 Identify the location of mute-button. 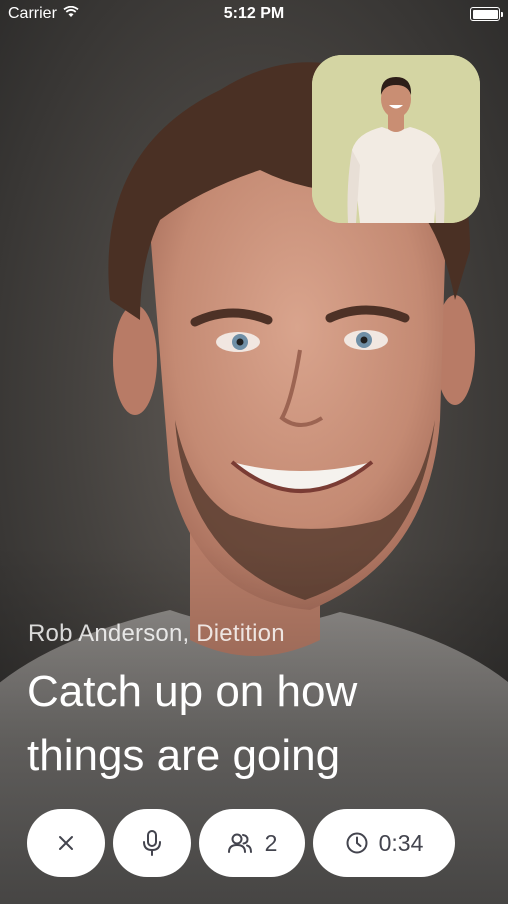
(152, 843).